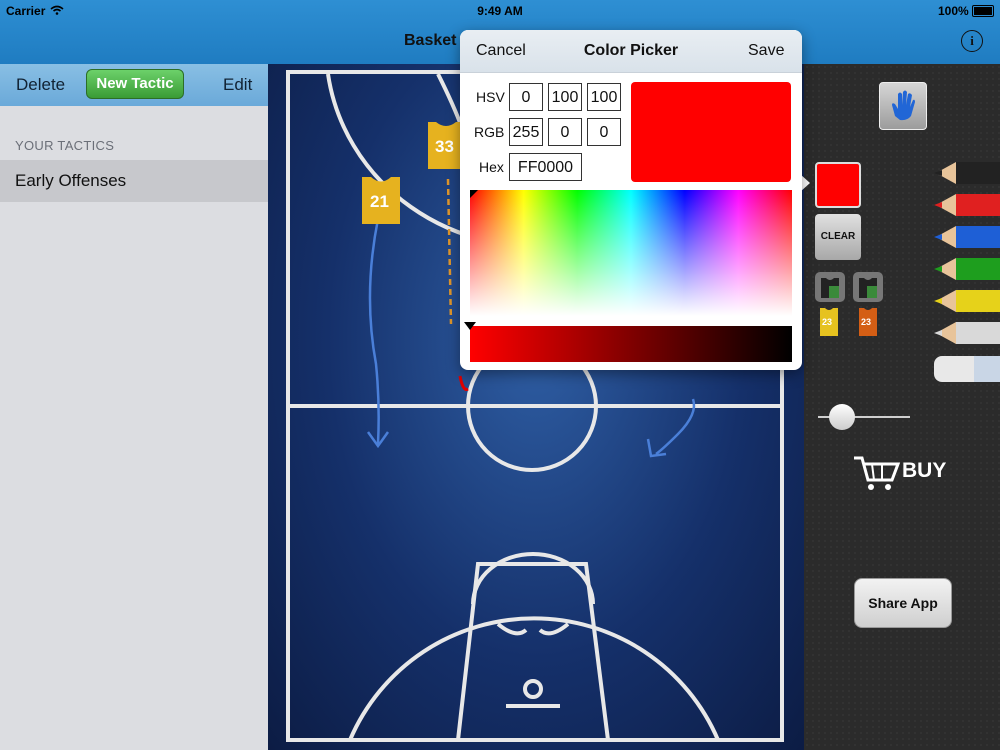 The width and height of the screenshot is (1000, 750). I want to click on buy-button: BUY, so click(924, 471).